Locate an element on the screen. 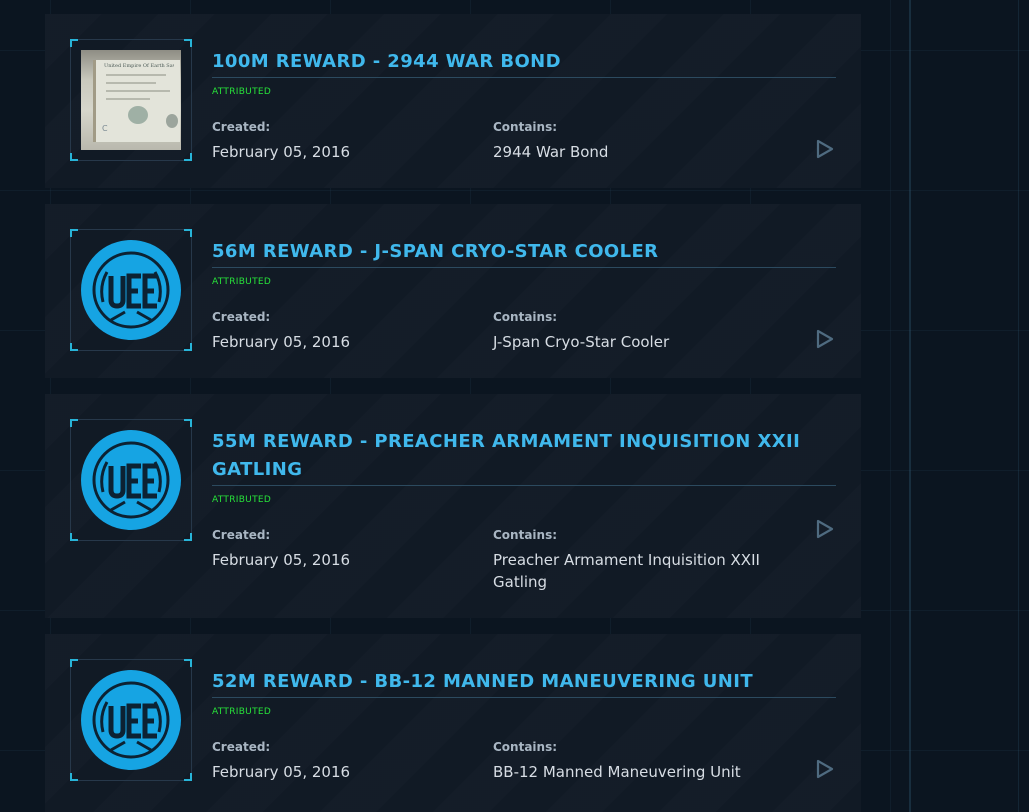 This screenshot has width=1029, height=812. item-thumbnail-frame: United Empire Of Earth Savings Bond C is located at coordinates (131, 100).